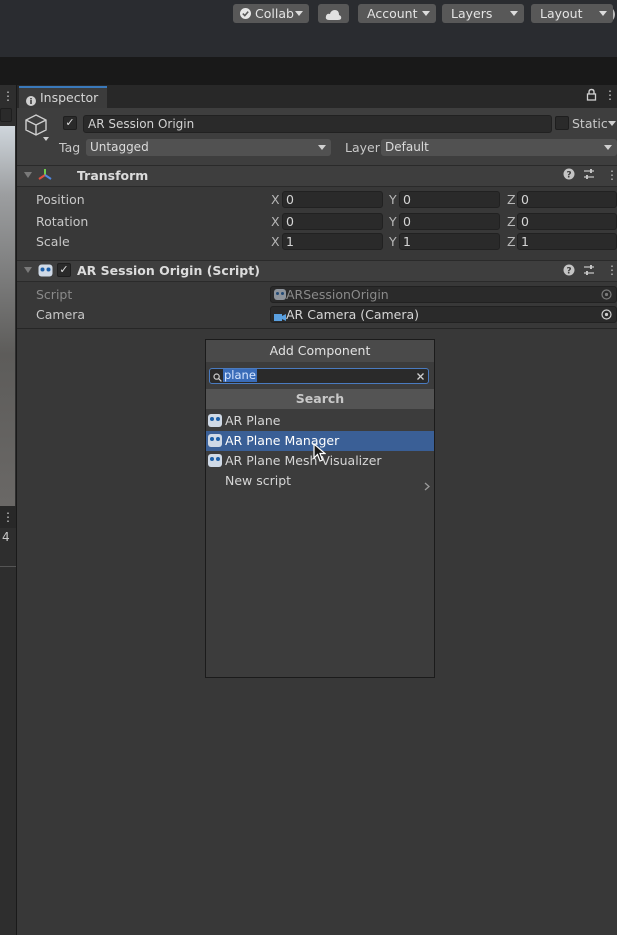 The width and height of the screenshot is (617, 935). I want to click on camera-value: AR Camera (Camera), so click(353, 314).